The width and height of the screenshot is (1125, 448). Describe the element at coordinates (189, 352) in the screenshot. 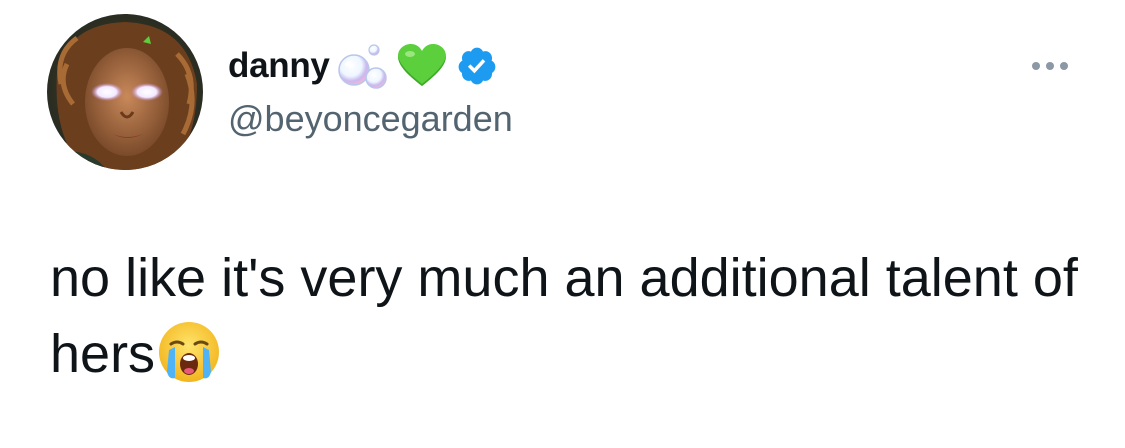

I see `loudly-crying-face-emoji` at that location.